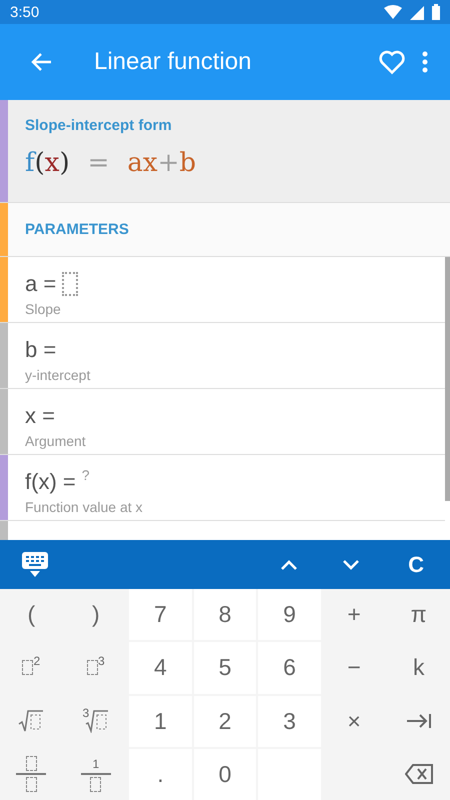  Describe the element at coordinates (160, 721) in the screenshot. I see `key: 1` at that location.